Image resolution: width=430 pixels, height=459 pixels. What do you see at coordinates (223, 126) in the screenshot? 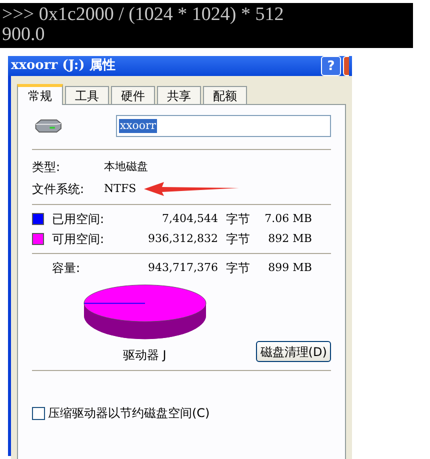
I see `name-field: xxoorr` at bounding box center [223, 126].